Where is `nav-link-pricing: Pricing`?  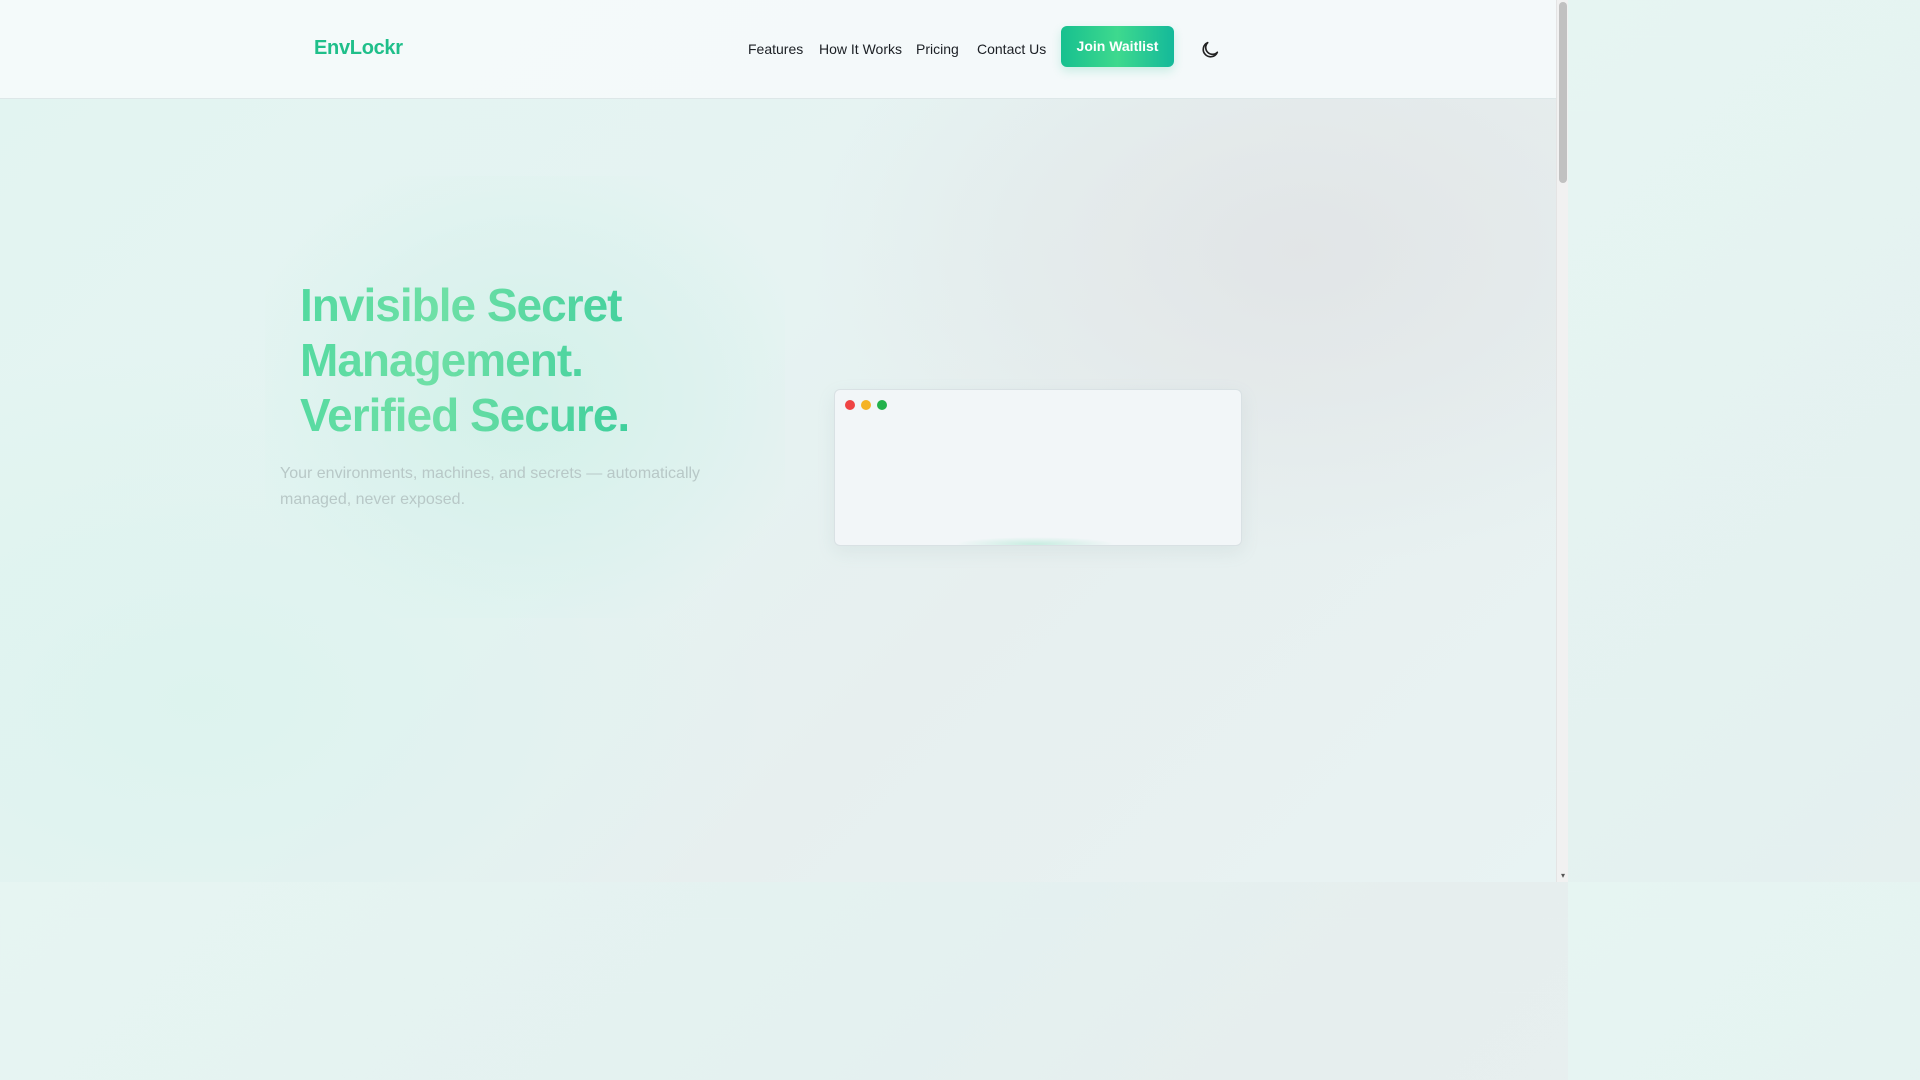 nav-link-pricing: Pricing is located at coordinates (937, 49).